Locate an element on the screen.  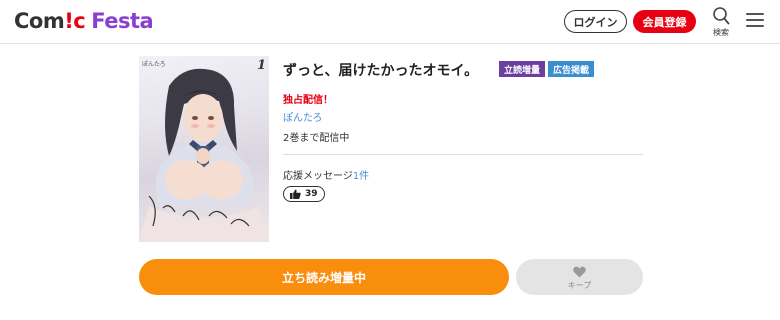
distribution-status: 2巻まで配信中 is located at coordinates (316, 138).